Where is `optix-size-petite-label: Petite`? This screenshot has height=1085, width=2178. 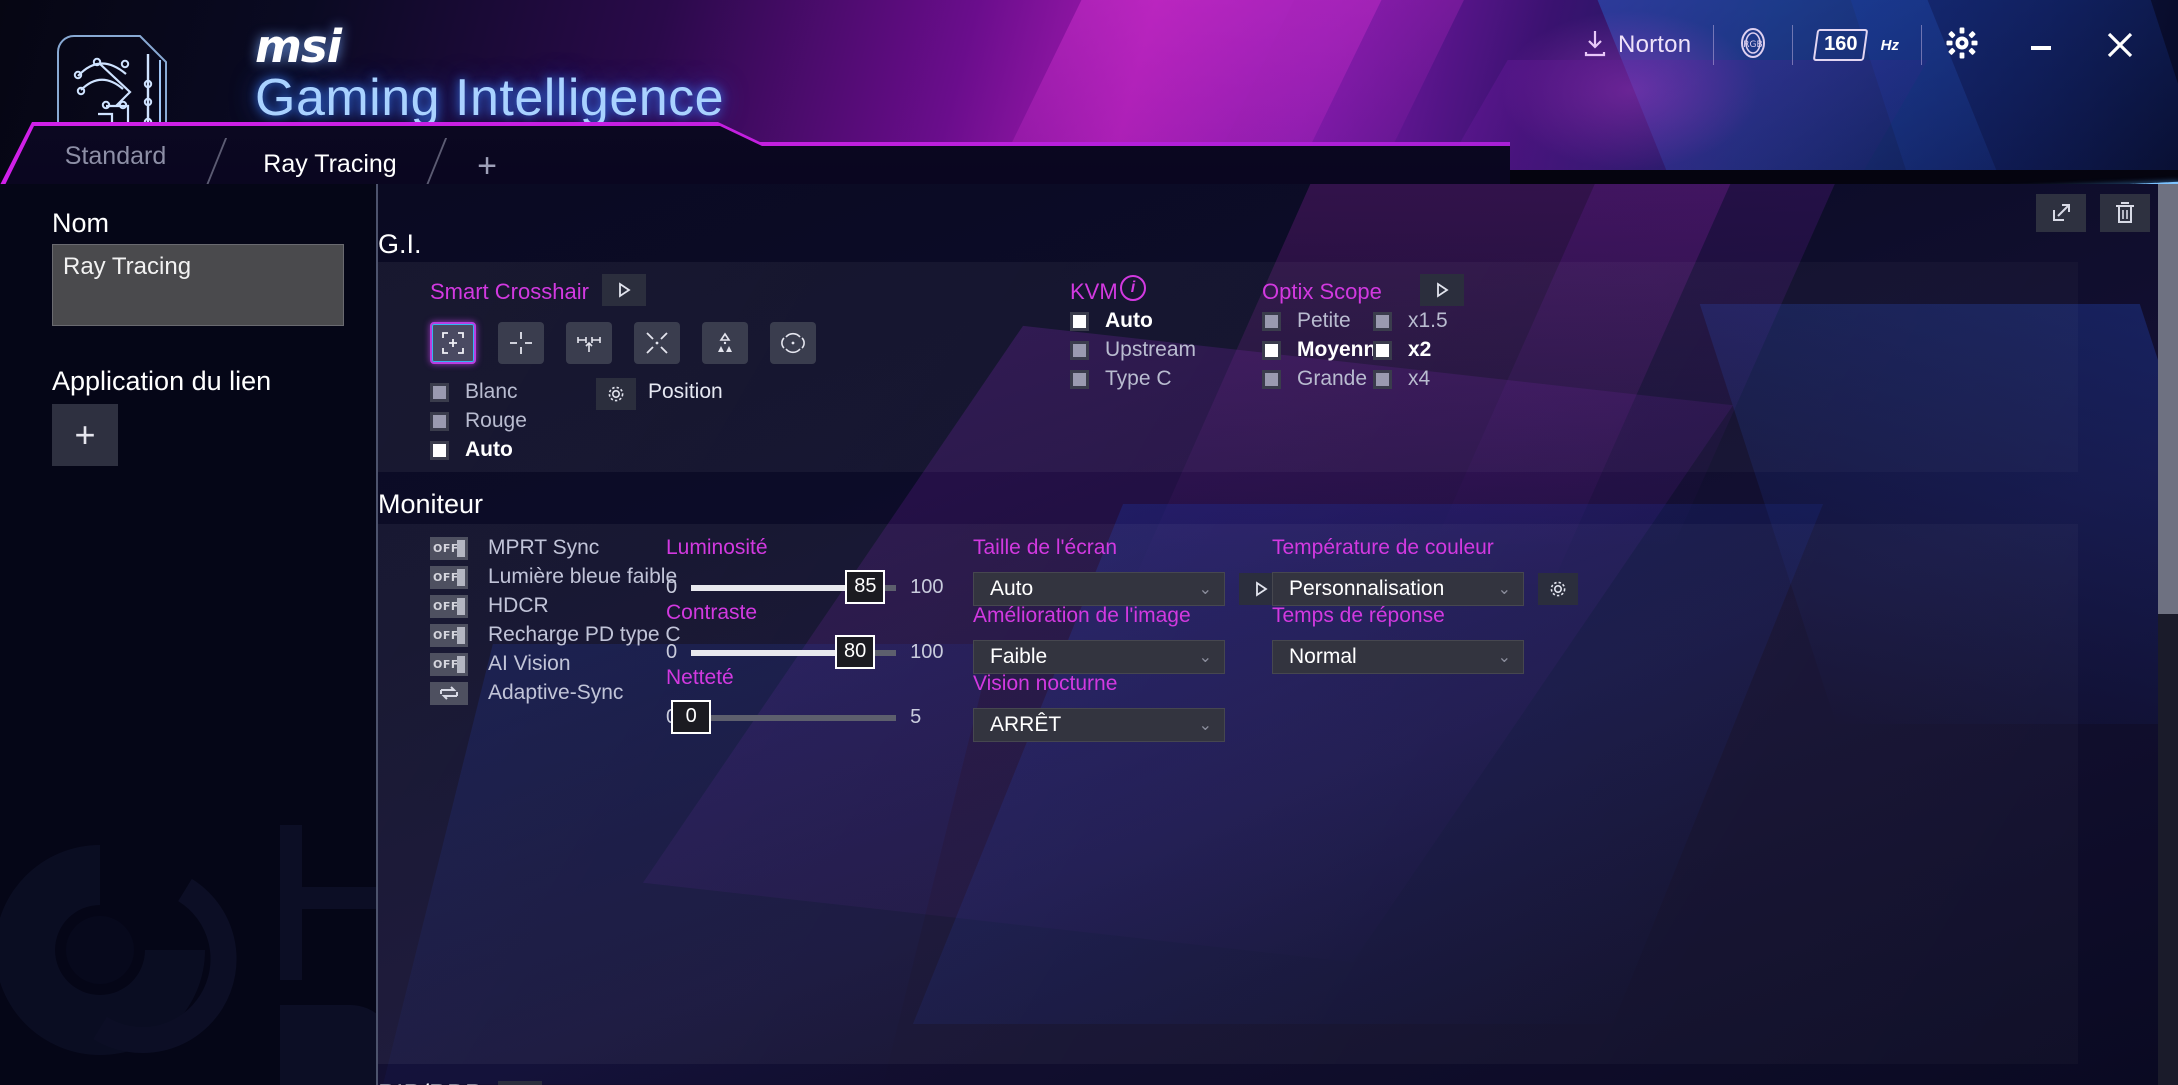 optix-size-petite-label: Petite is located at coordinates (1324, 320).